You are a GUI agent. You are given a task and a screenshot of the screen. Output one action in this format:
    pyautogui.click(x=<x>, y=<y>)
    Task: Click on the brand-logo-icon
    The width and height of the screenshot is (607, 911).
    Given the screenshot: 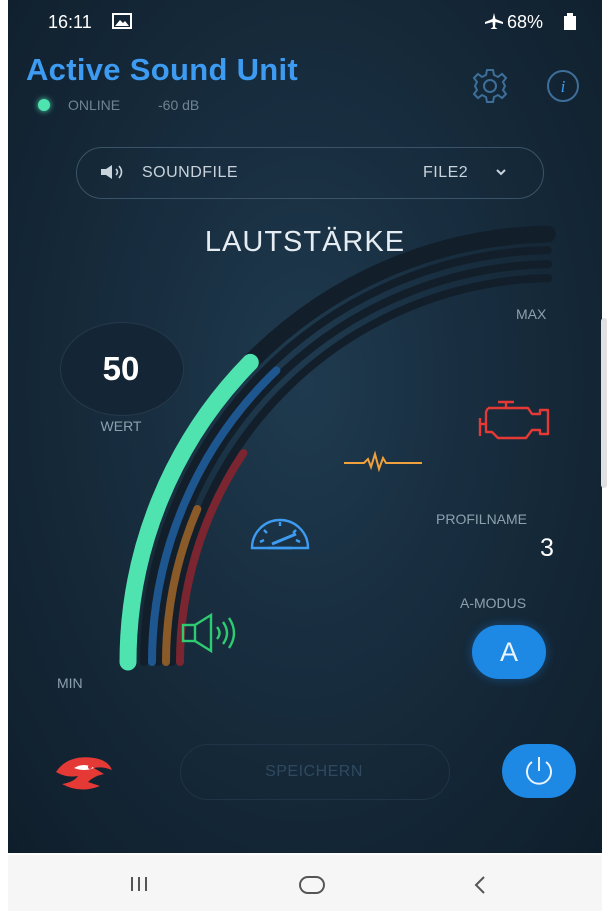 What is the action you would take?
    pyautogui.click(x=84, y=773)
    